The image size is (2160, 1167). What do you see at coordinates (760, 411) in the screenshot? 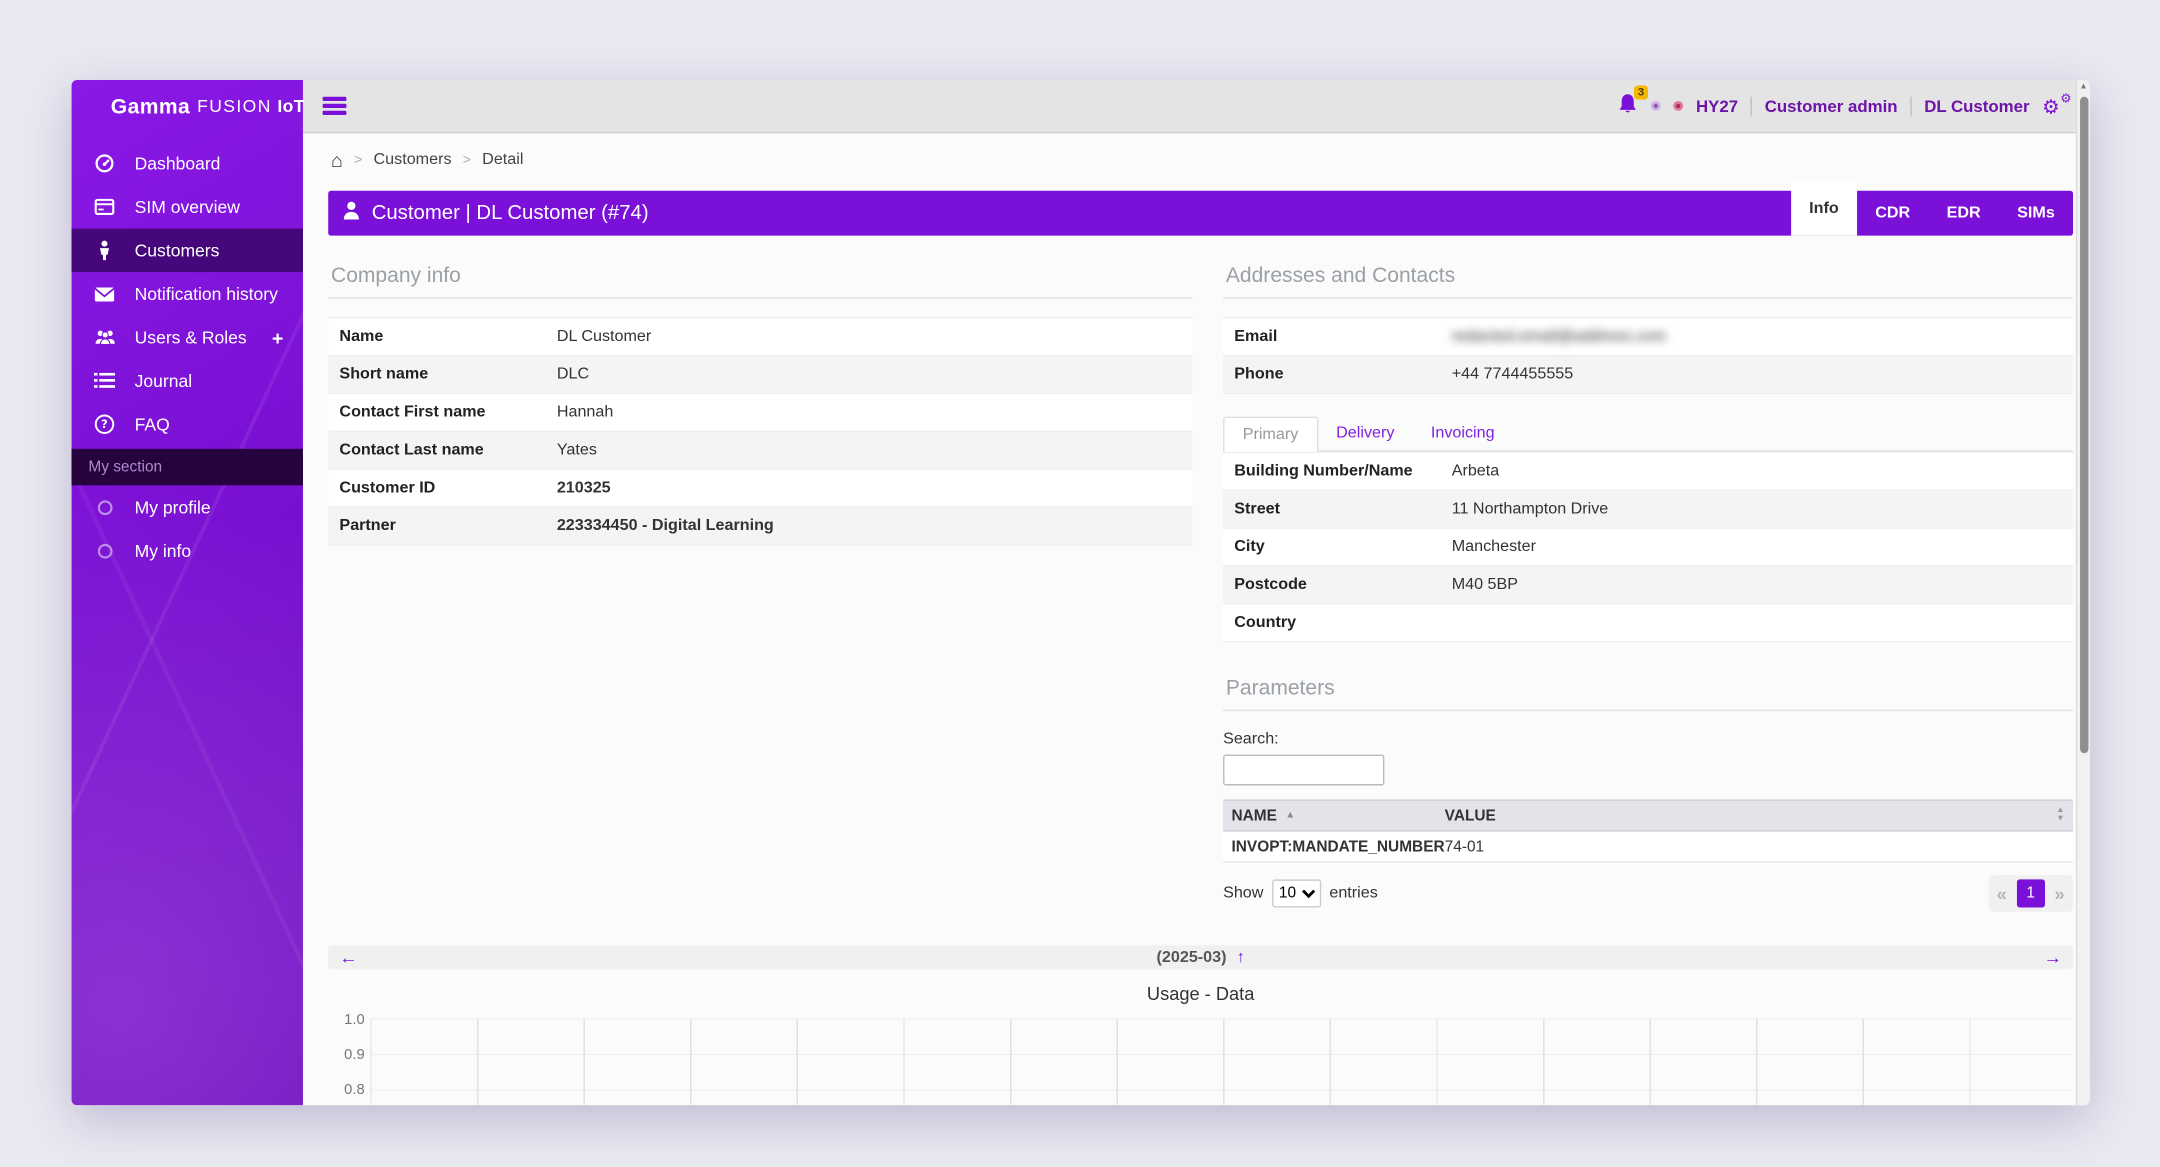
I see `table-row: Contact First name Hannah` at bounding box center [760, 411].